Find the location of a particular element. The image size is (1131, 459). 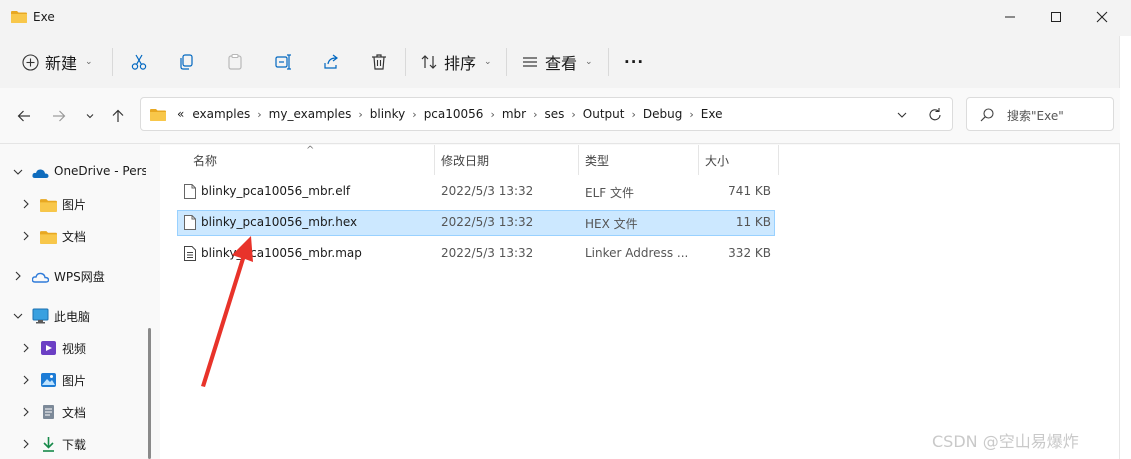

plus-circle-icon is located at coordinates (30, 62).